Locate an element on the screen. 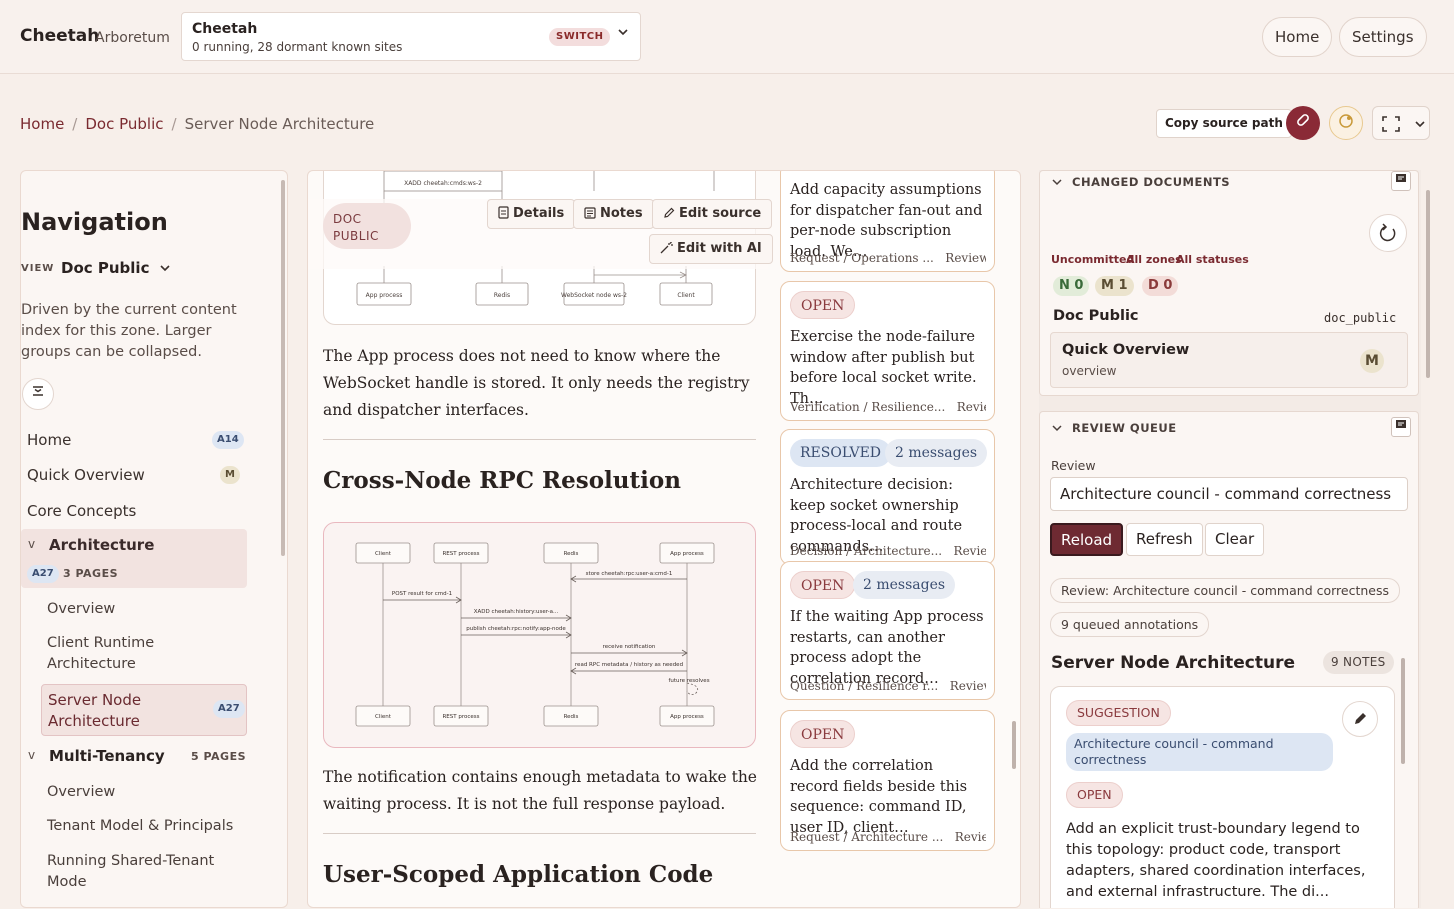 This screenshot has width=1454, height=909. message-label: receive notification is located at coordinates (629, 647).